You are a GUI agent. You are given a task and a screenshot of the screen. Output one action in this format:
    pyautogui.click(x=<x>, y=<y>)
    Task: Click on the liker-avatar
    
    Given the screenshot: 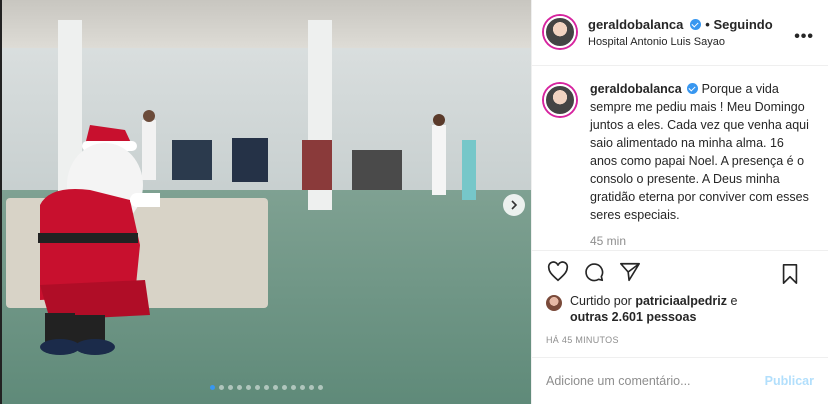 What is the action you would take?
    pyautogui.click(x=554, y=302)
    